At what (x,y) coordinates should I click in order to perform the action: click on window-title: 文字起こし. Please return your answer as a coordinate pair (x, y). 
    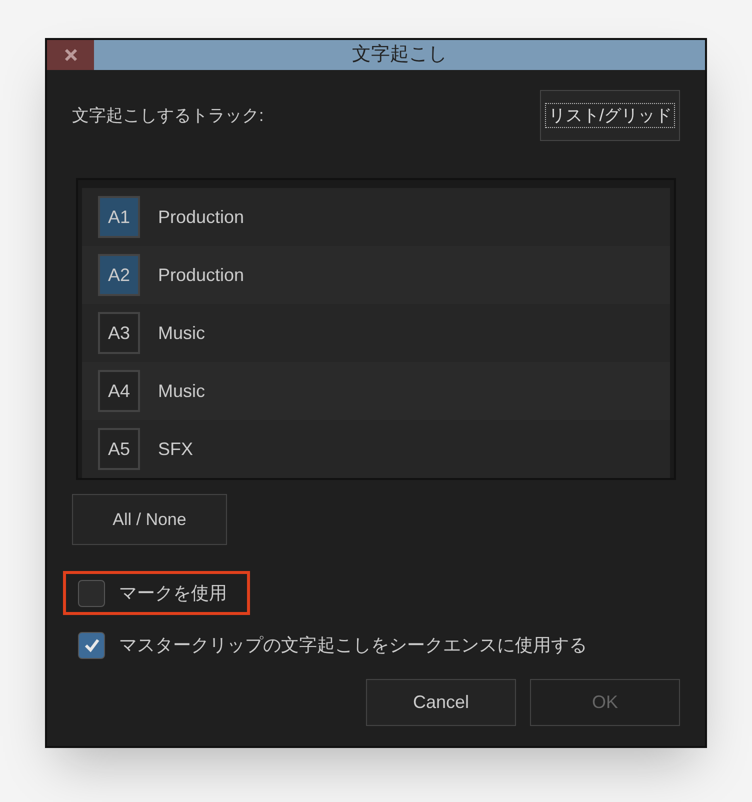
    Looking at the image, I should click on (399, 54).